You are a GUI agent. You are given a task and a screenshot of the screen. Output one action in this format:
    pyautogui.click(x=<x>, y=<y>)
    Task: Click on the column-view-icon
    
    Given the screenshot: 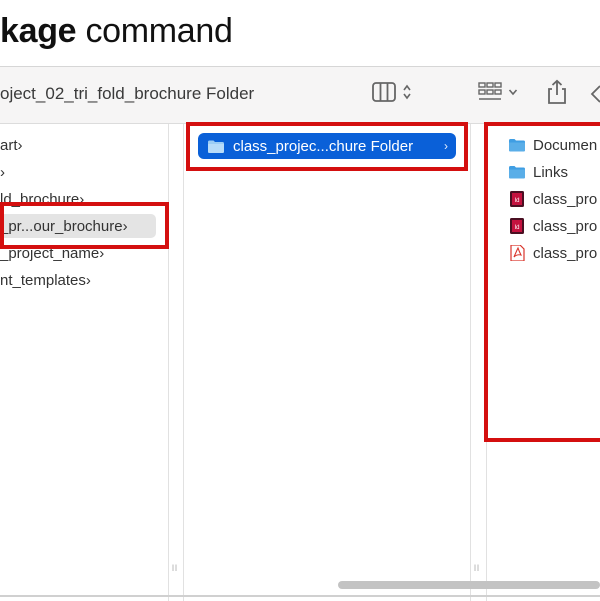 What is the action you would take?
    pyautogui.click(x=384, y=92)
    